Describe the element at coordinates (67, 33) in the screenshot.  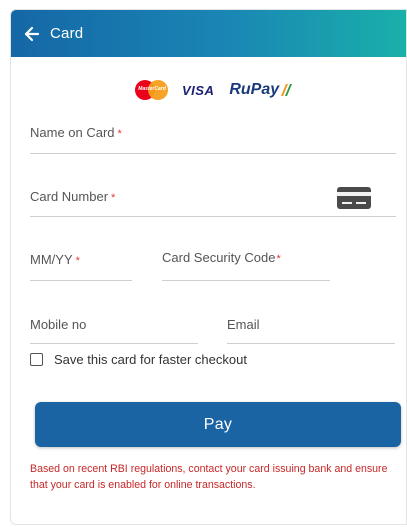
I see `header-title: Card` at that location.